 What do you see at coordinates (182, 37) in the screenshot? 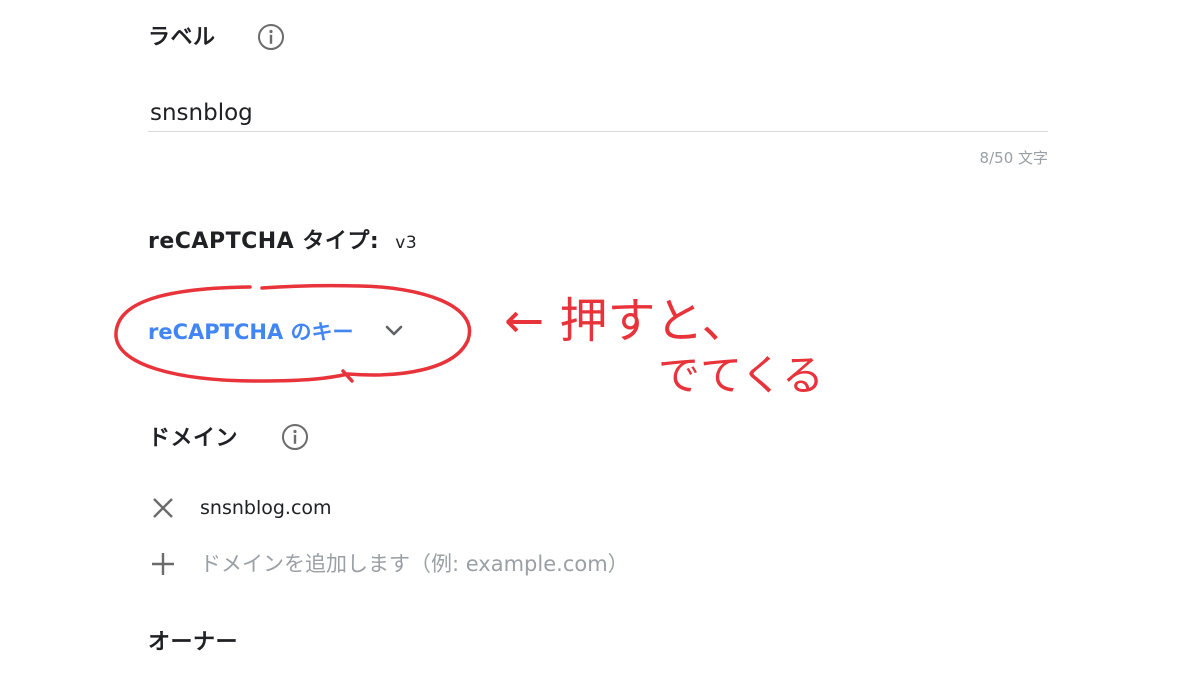
I see `label-section-title: ラベル` at bounding box center [182, 37].